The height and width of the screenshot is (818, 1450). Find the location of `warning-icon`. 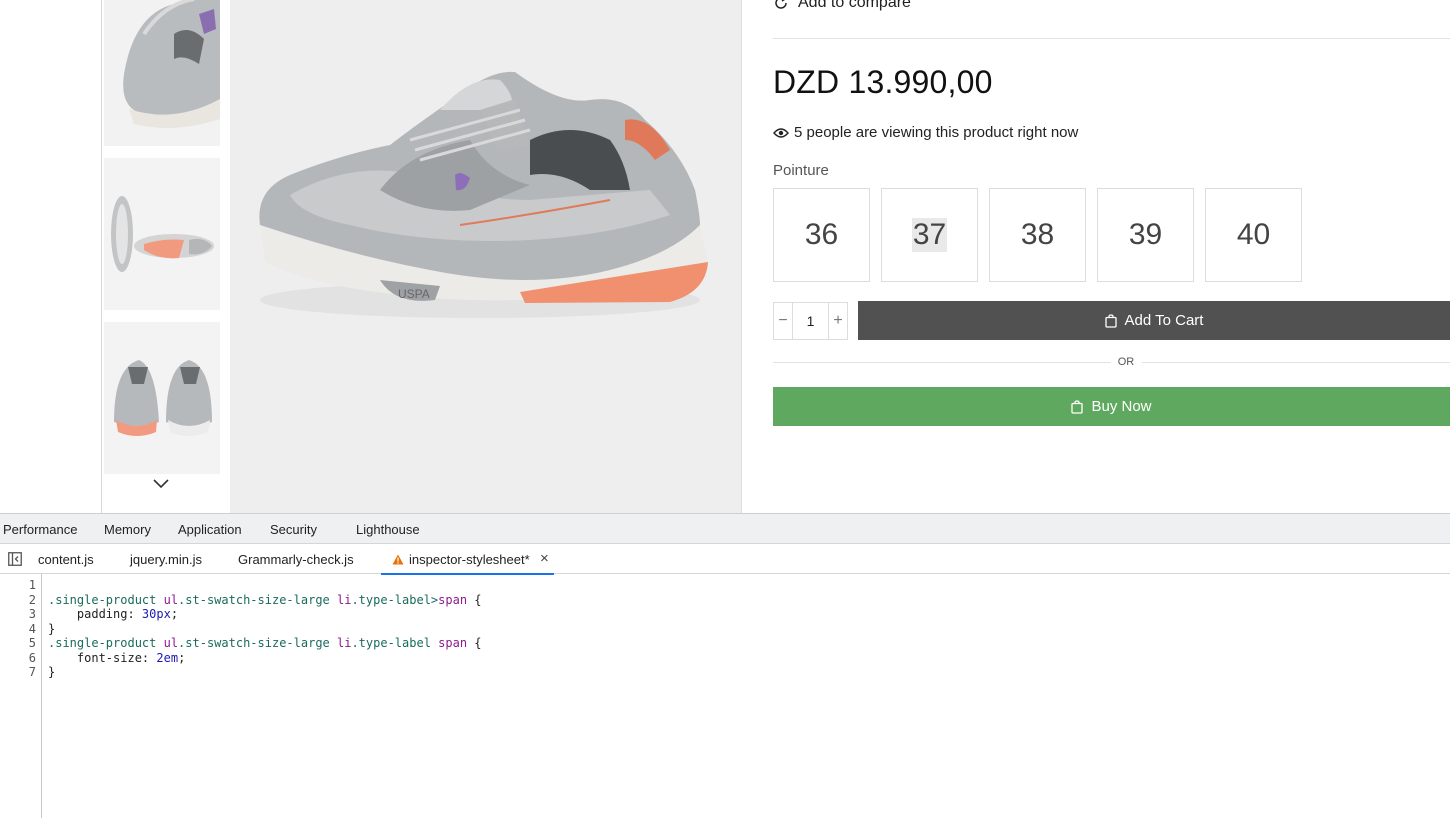

warning-icon is located at coordinates (398, 559).